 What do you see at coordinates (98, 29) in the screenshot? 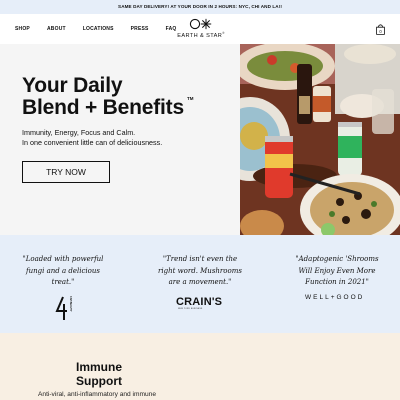
I see `nav-link-locations: LOCATIONS` at bounding box center [98, 29].